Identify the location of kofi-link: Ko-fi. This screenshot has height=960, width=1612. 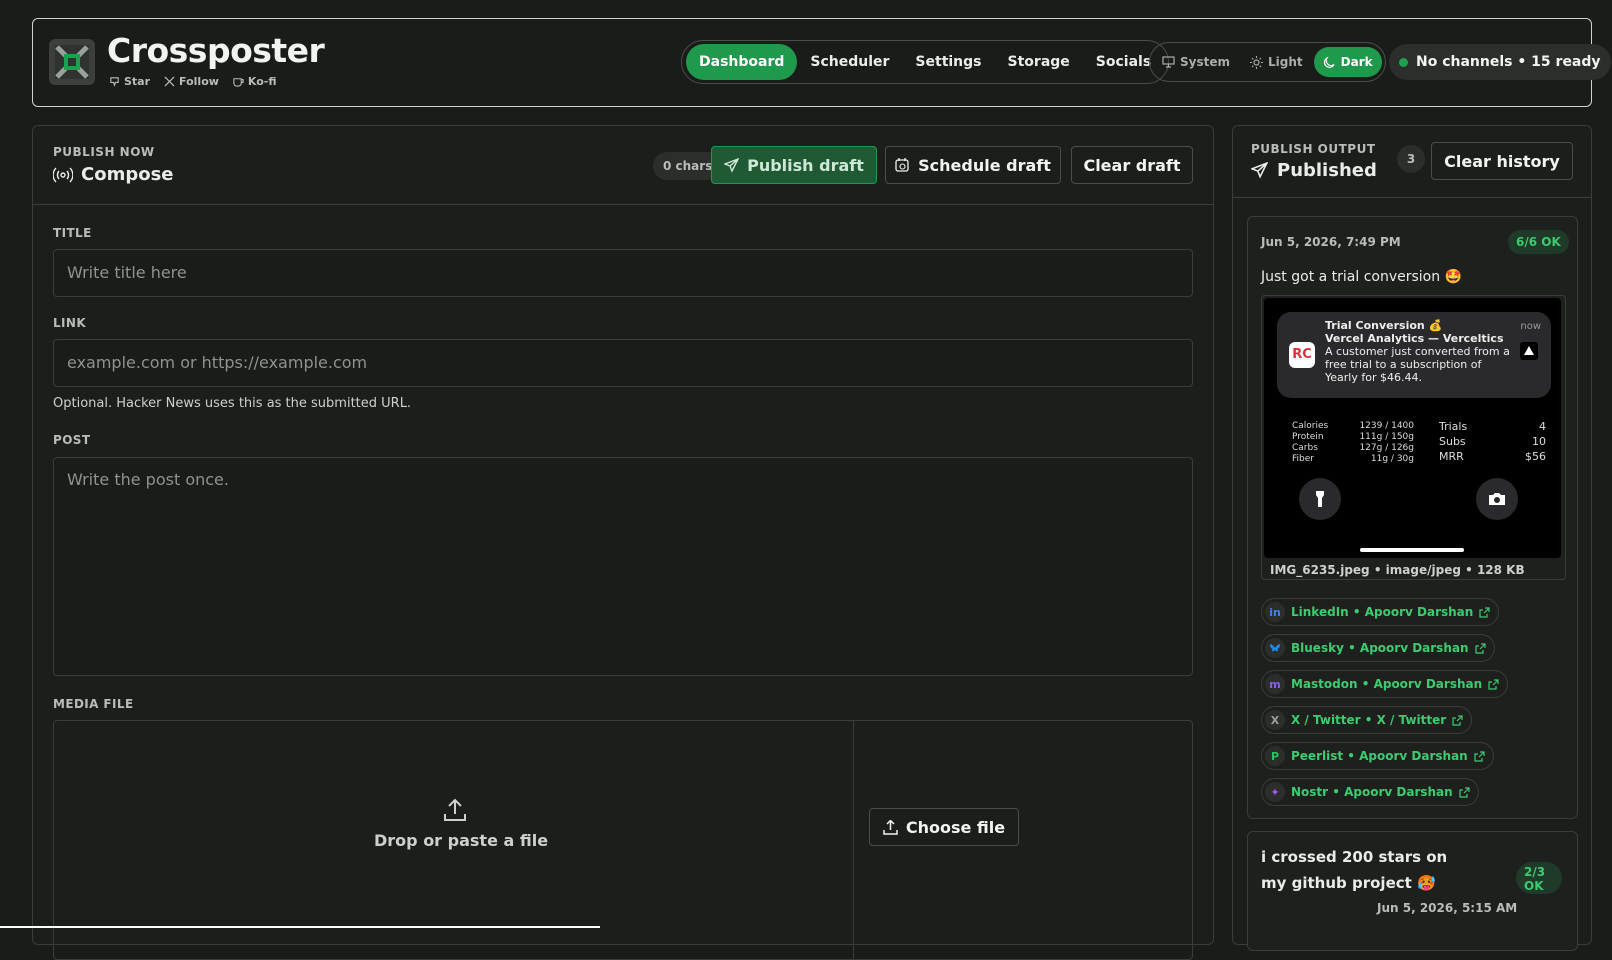
(255, 81).